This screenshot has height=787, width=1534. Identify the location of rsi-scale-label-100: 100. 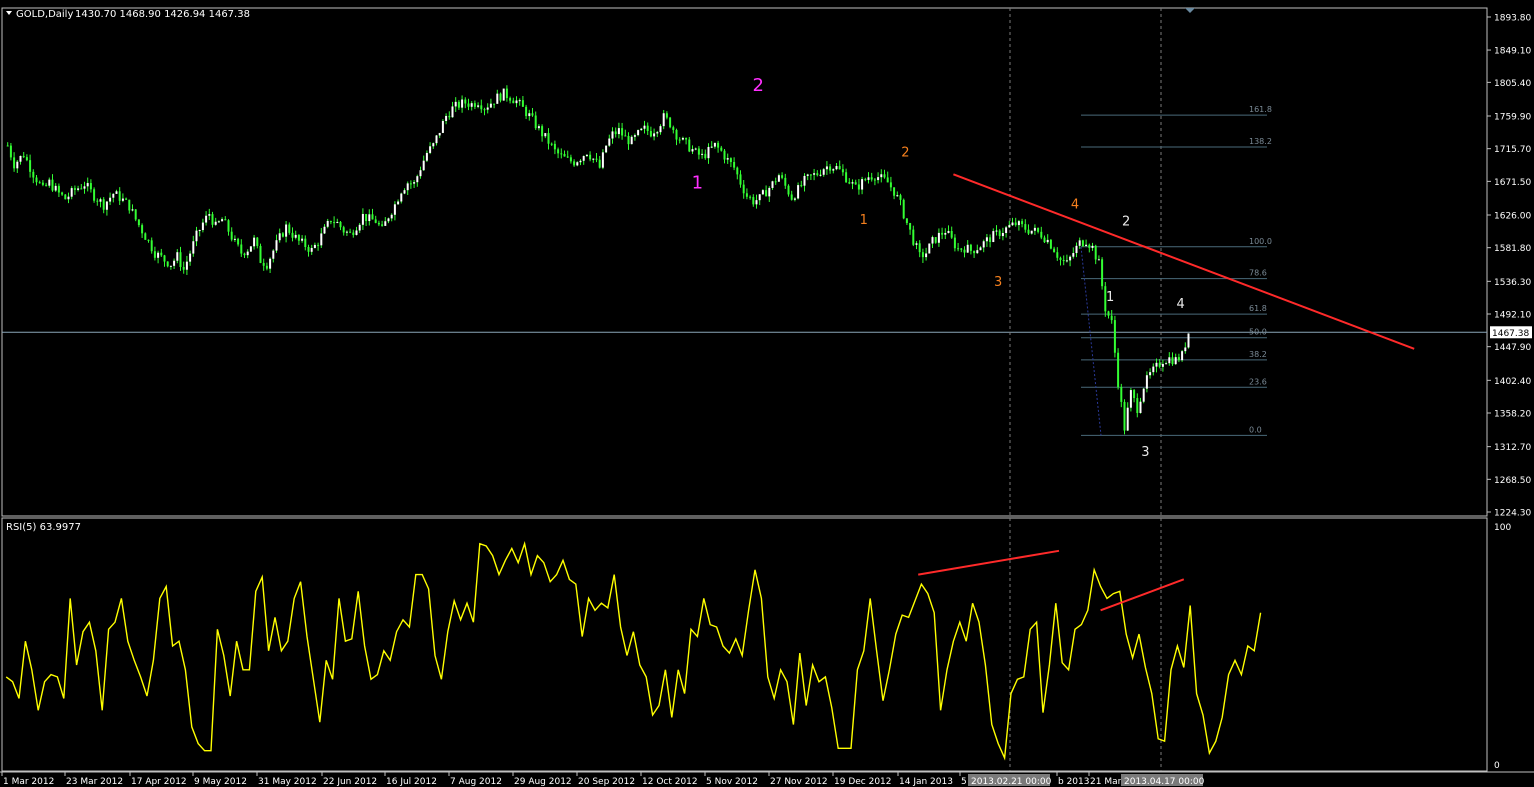
(1502, 528).